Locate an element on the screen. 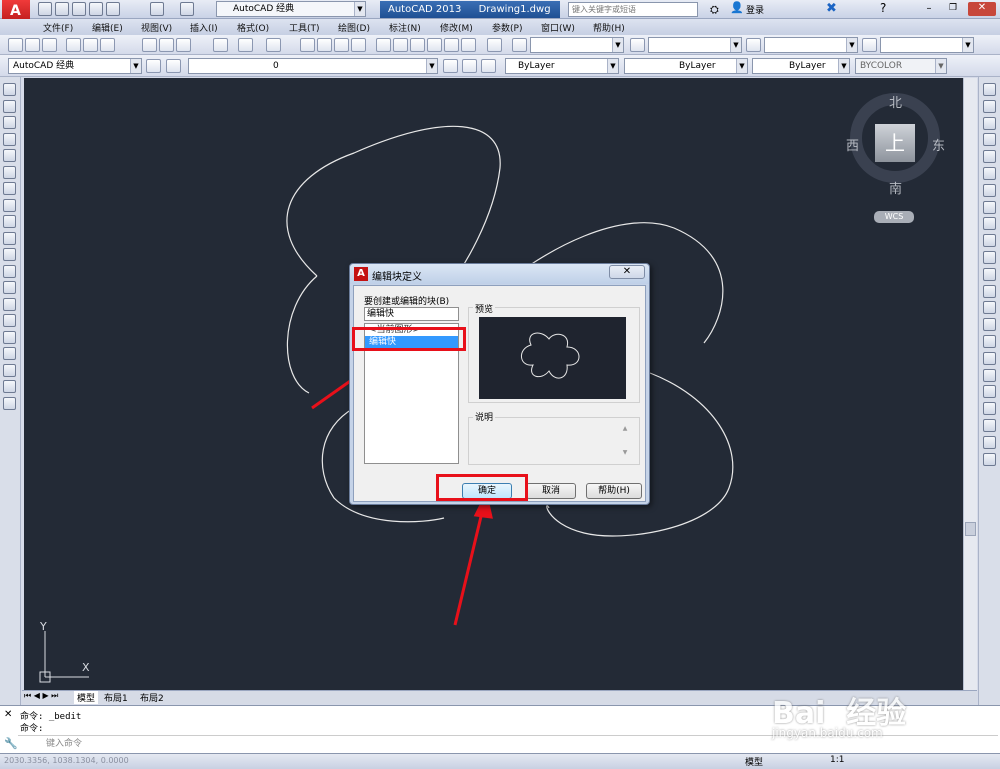 The width and height of the screenshot is (1000, 769). cancel-button: 取消 is located at coordinates (551, 491).